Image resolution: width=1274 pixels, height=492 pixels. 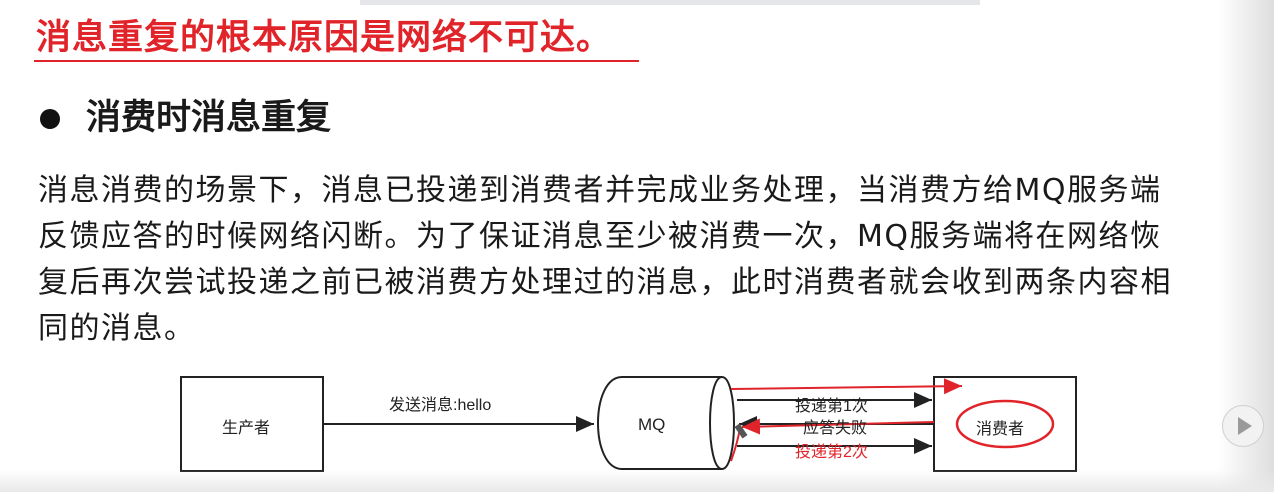 I want to click on producer-label: 生产者, so click(x=246, y=428).